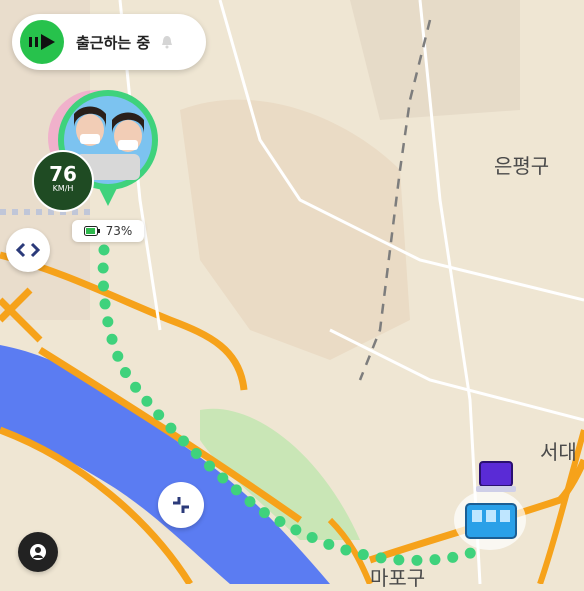 The height and width of the screenshot is (591, 584). I want to click on center-map-button, so click(181, 505).